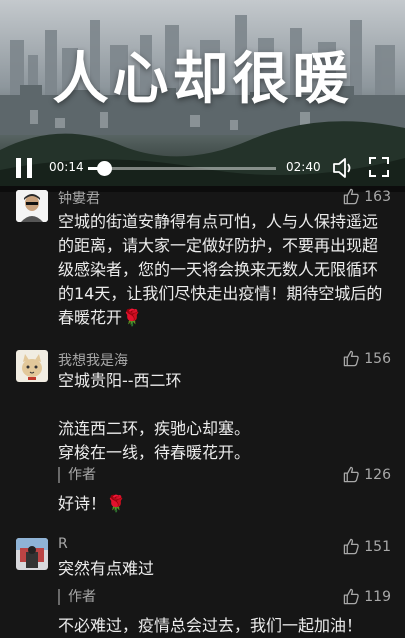 Image resolution: width=405 pixels, height=638 pixels. I want to click on comment-text: 突然有点难过, so click(223, 569).